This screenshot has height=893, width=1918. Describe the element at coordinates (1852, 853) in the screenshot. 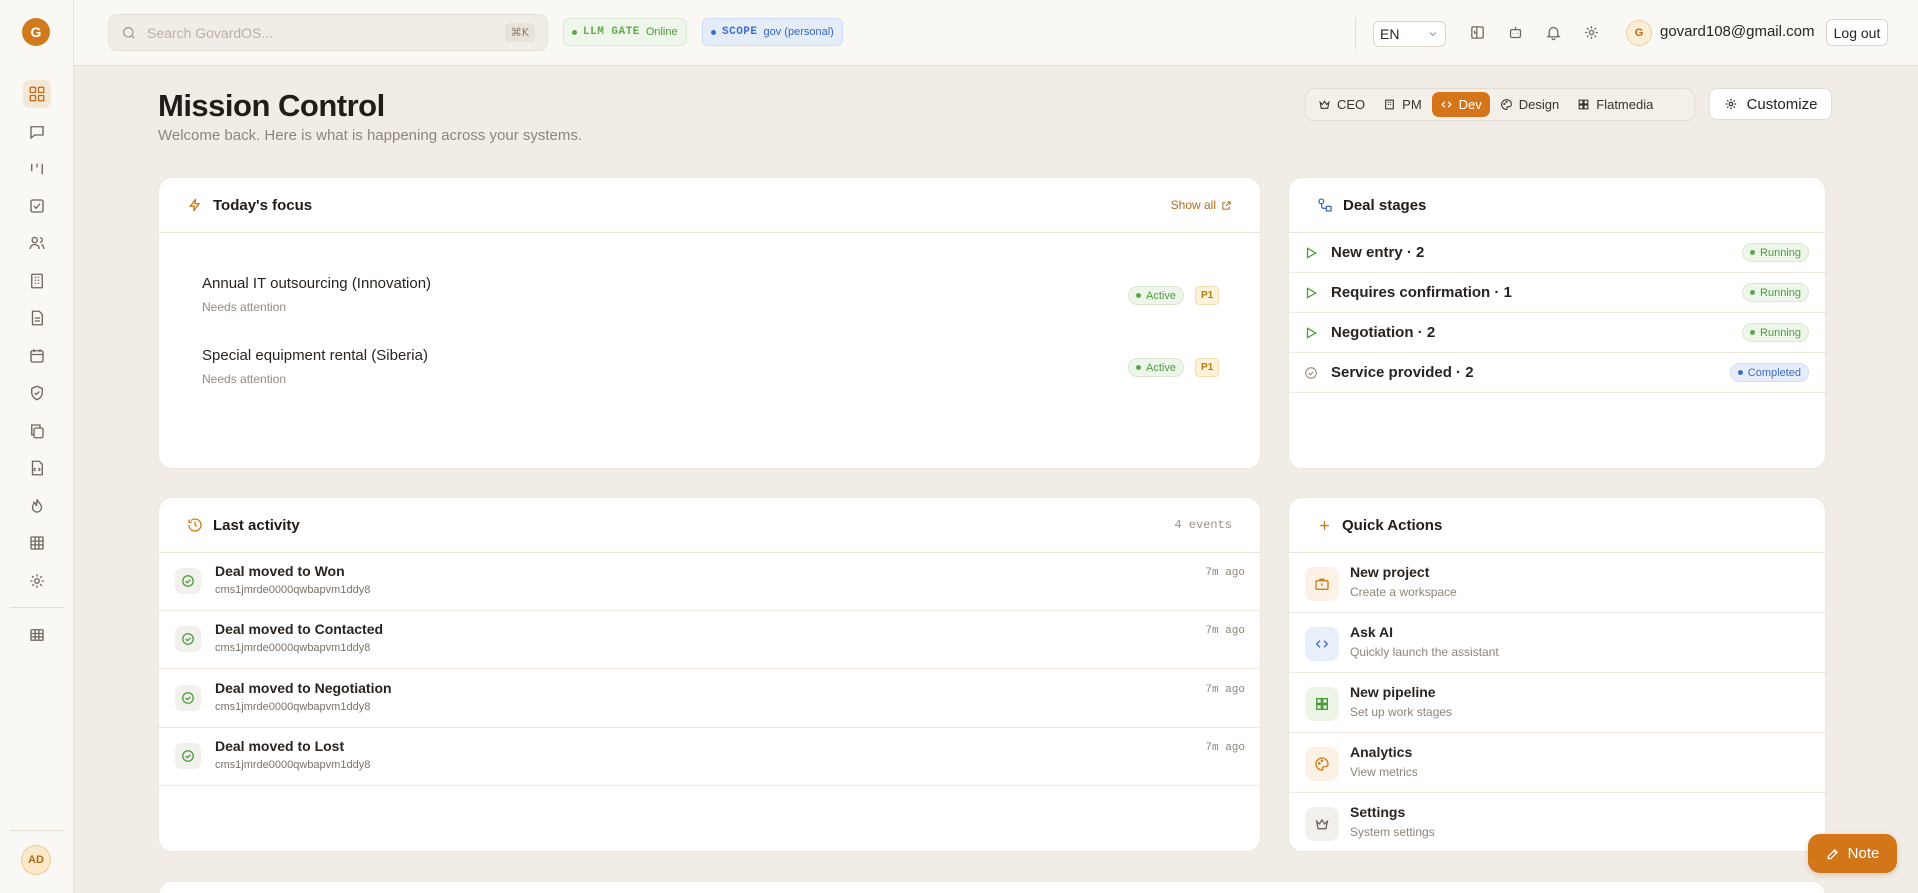

I see `note-button: Note` at that location.